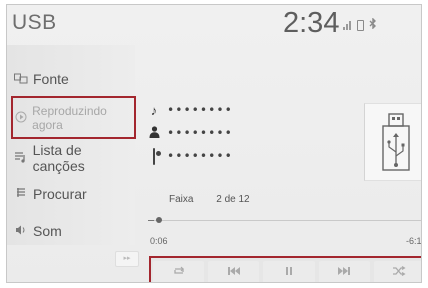 The image size is (428, 288). What do you see at coordinates (20, 118) in the screenshot?
I see `play-circle-icon` at bounding box center [20, 118].